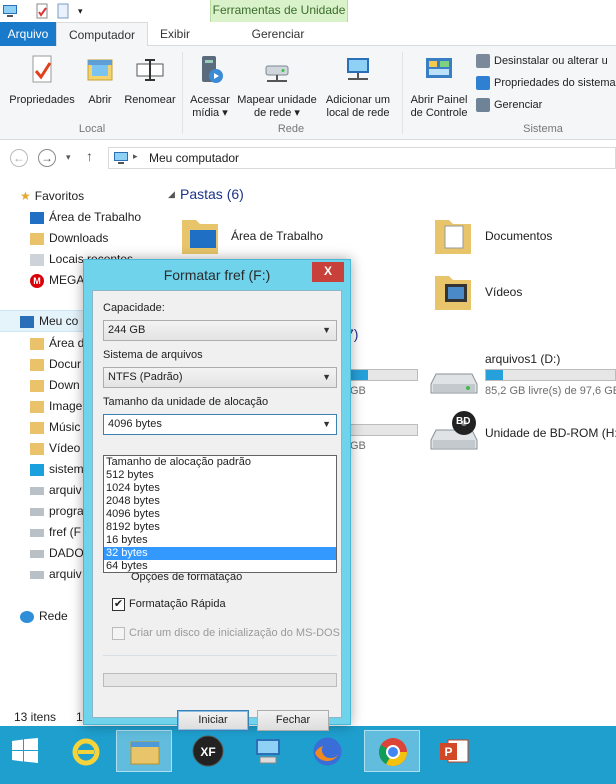  What do you see at coordinates (268, 751) in the screenshot?
I see `taskbar-network-remote` at bounding box center [268, 751].